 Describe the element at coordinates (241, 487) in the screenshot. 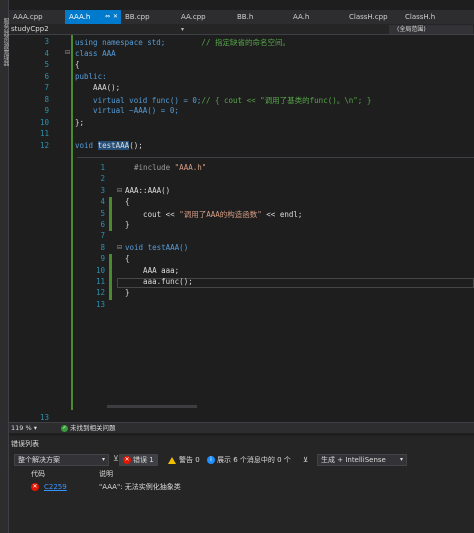

I see `table-row: ✕ C2259 "AAA": 无法实例化抽象类` at that location.